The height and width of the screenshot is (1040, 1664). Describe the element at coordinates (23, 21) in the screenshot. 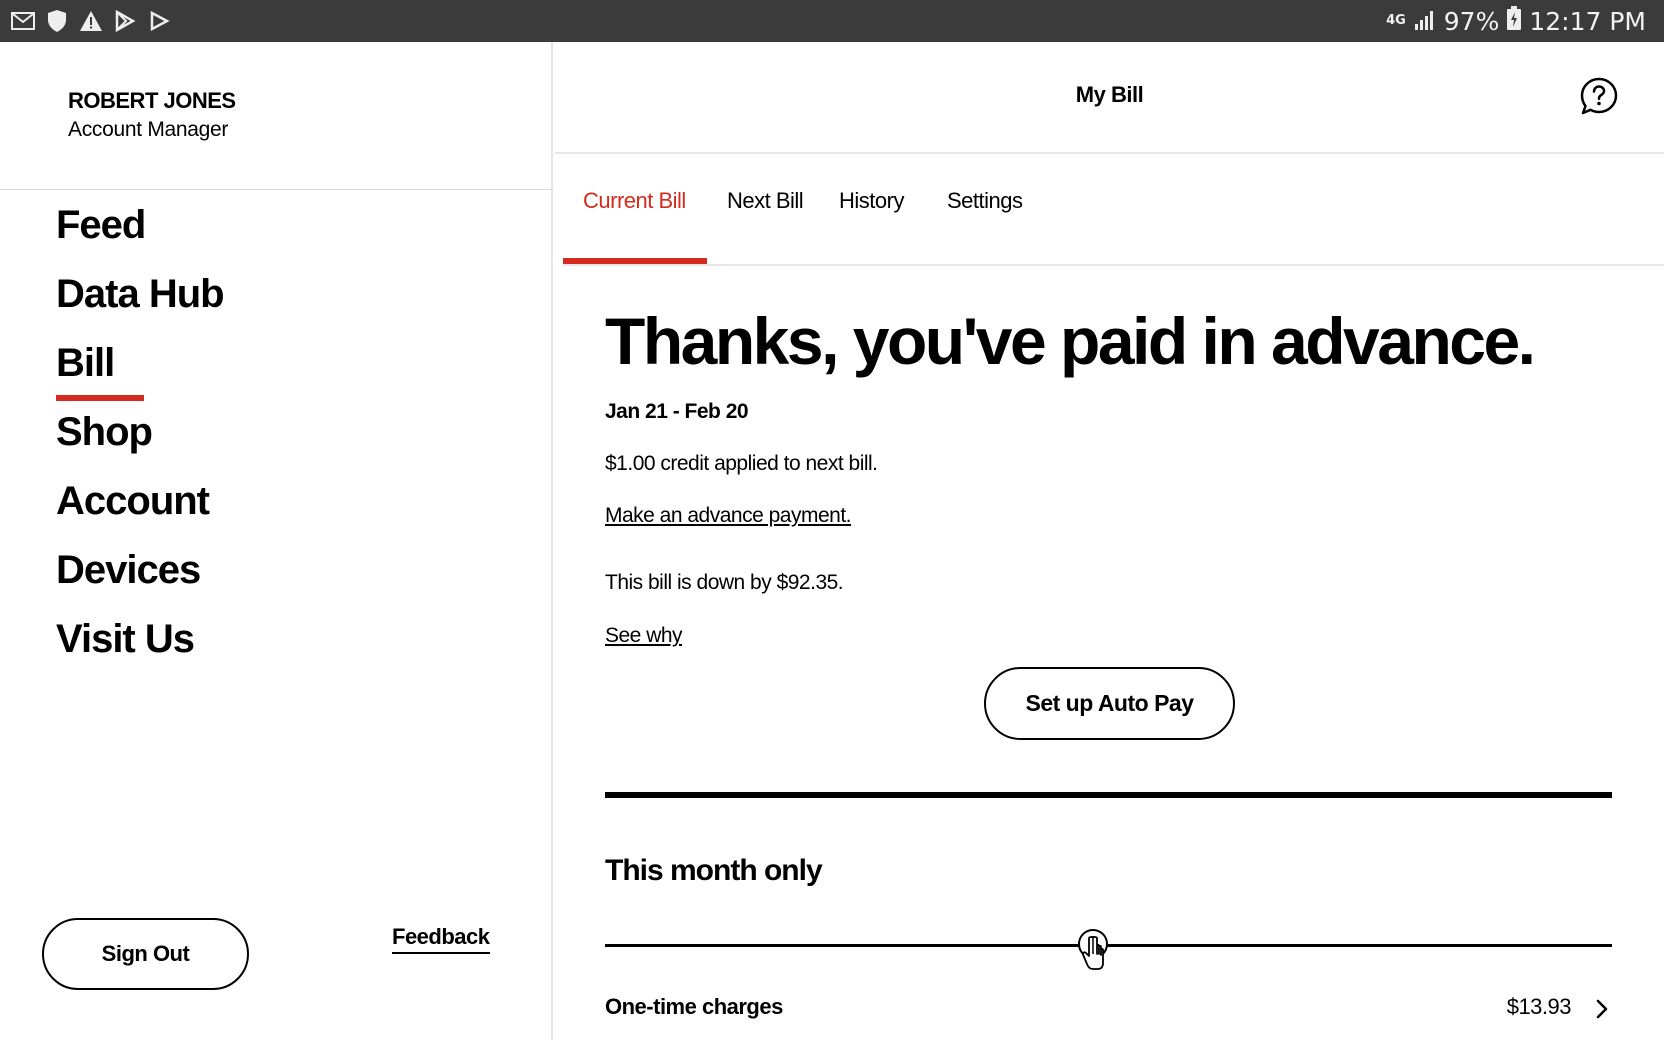

I see `gmail-icon` at that location.